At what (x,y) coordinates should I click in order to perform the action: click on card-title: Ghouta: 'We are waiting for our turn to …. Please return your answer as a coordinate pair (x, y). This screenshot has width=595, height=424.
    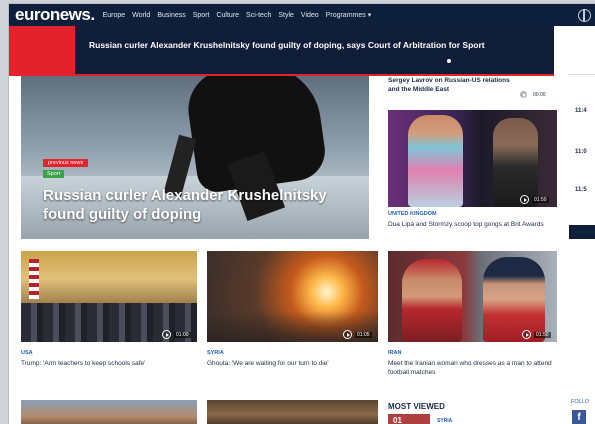
    Looking at the image, I should click on (294, 363).